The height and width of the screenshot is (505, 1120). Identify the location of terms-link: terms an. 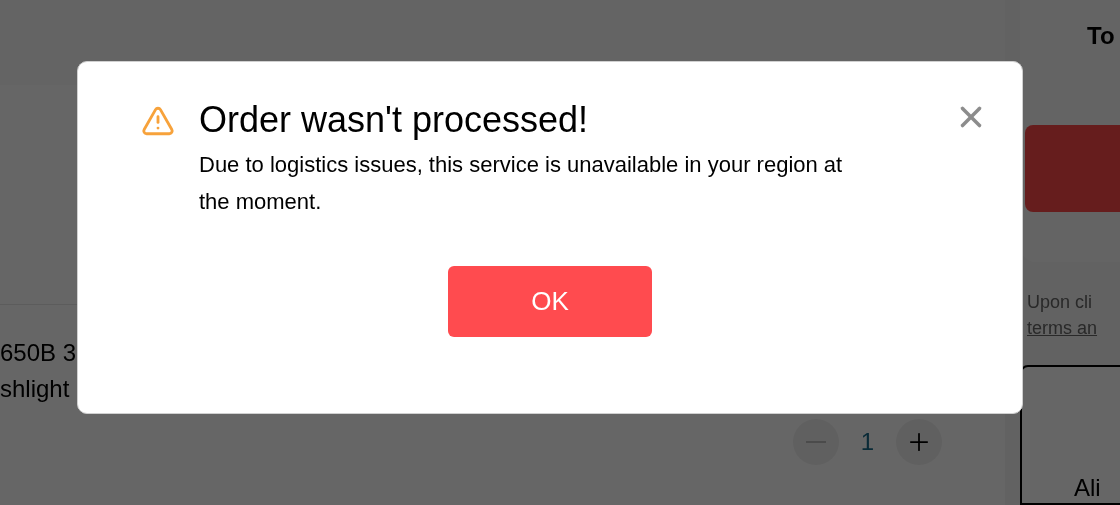
(1073, 328).